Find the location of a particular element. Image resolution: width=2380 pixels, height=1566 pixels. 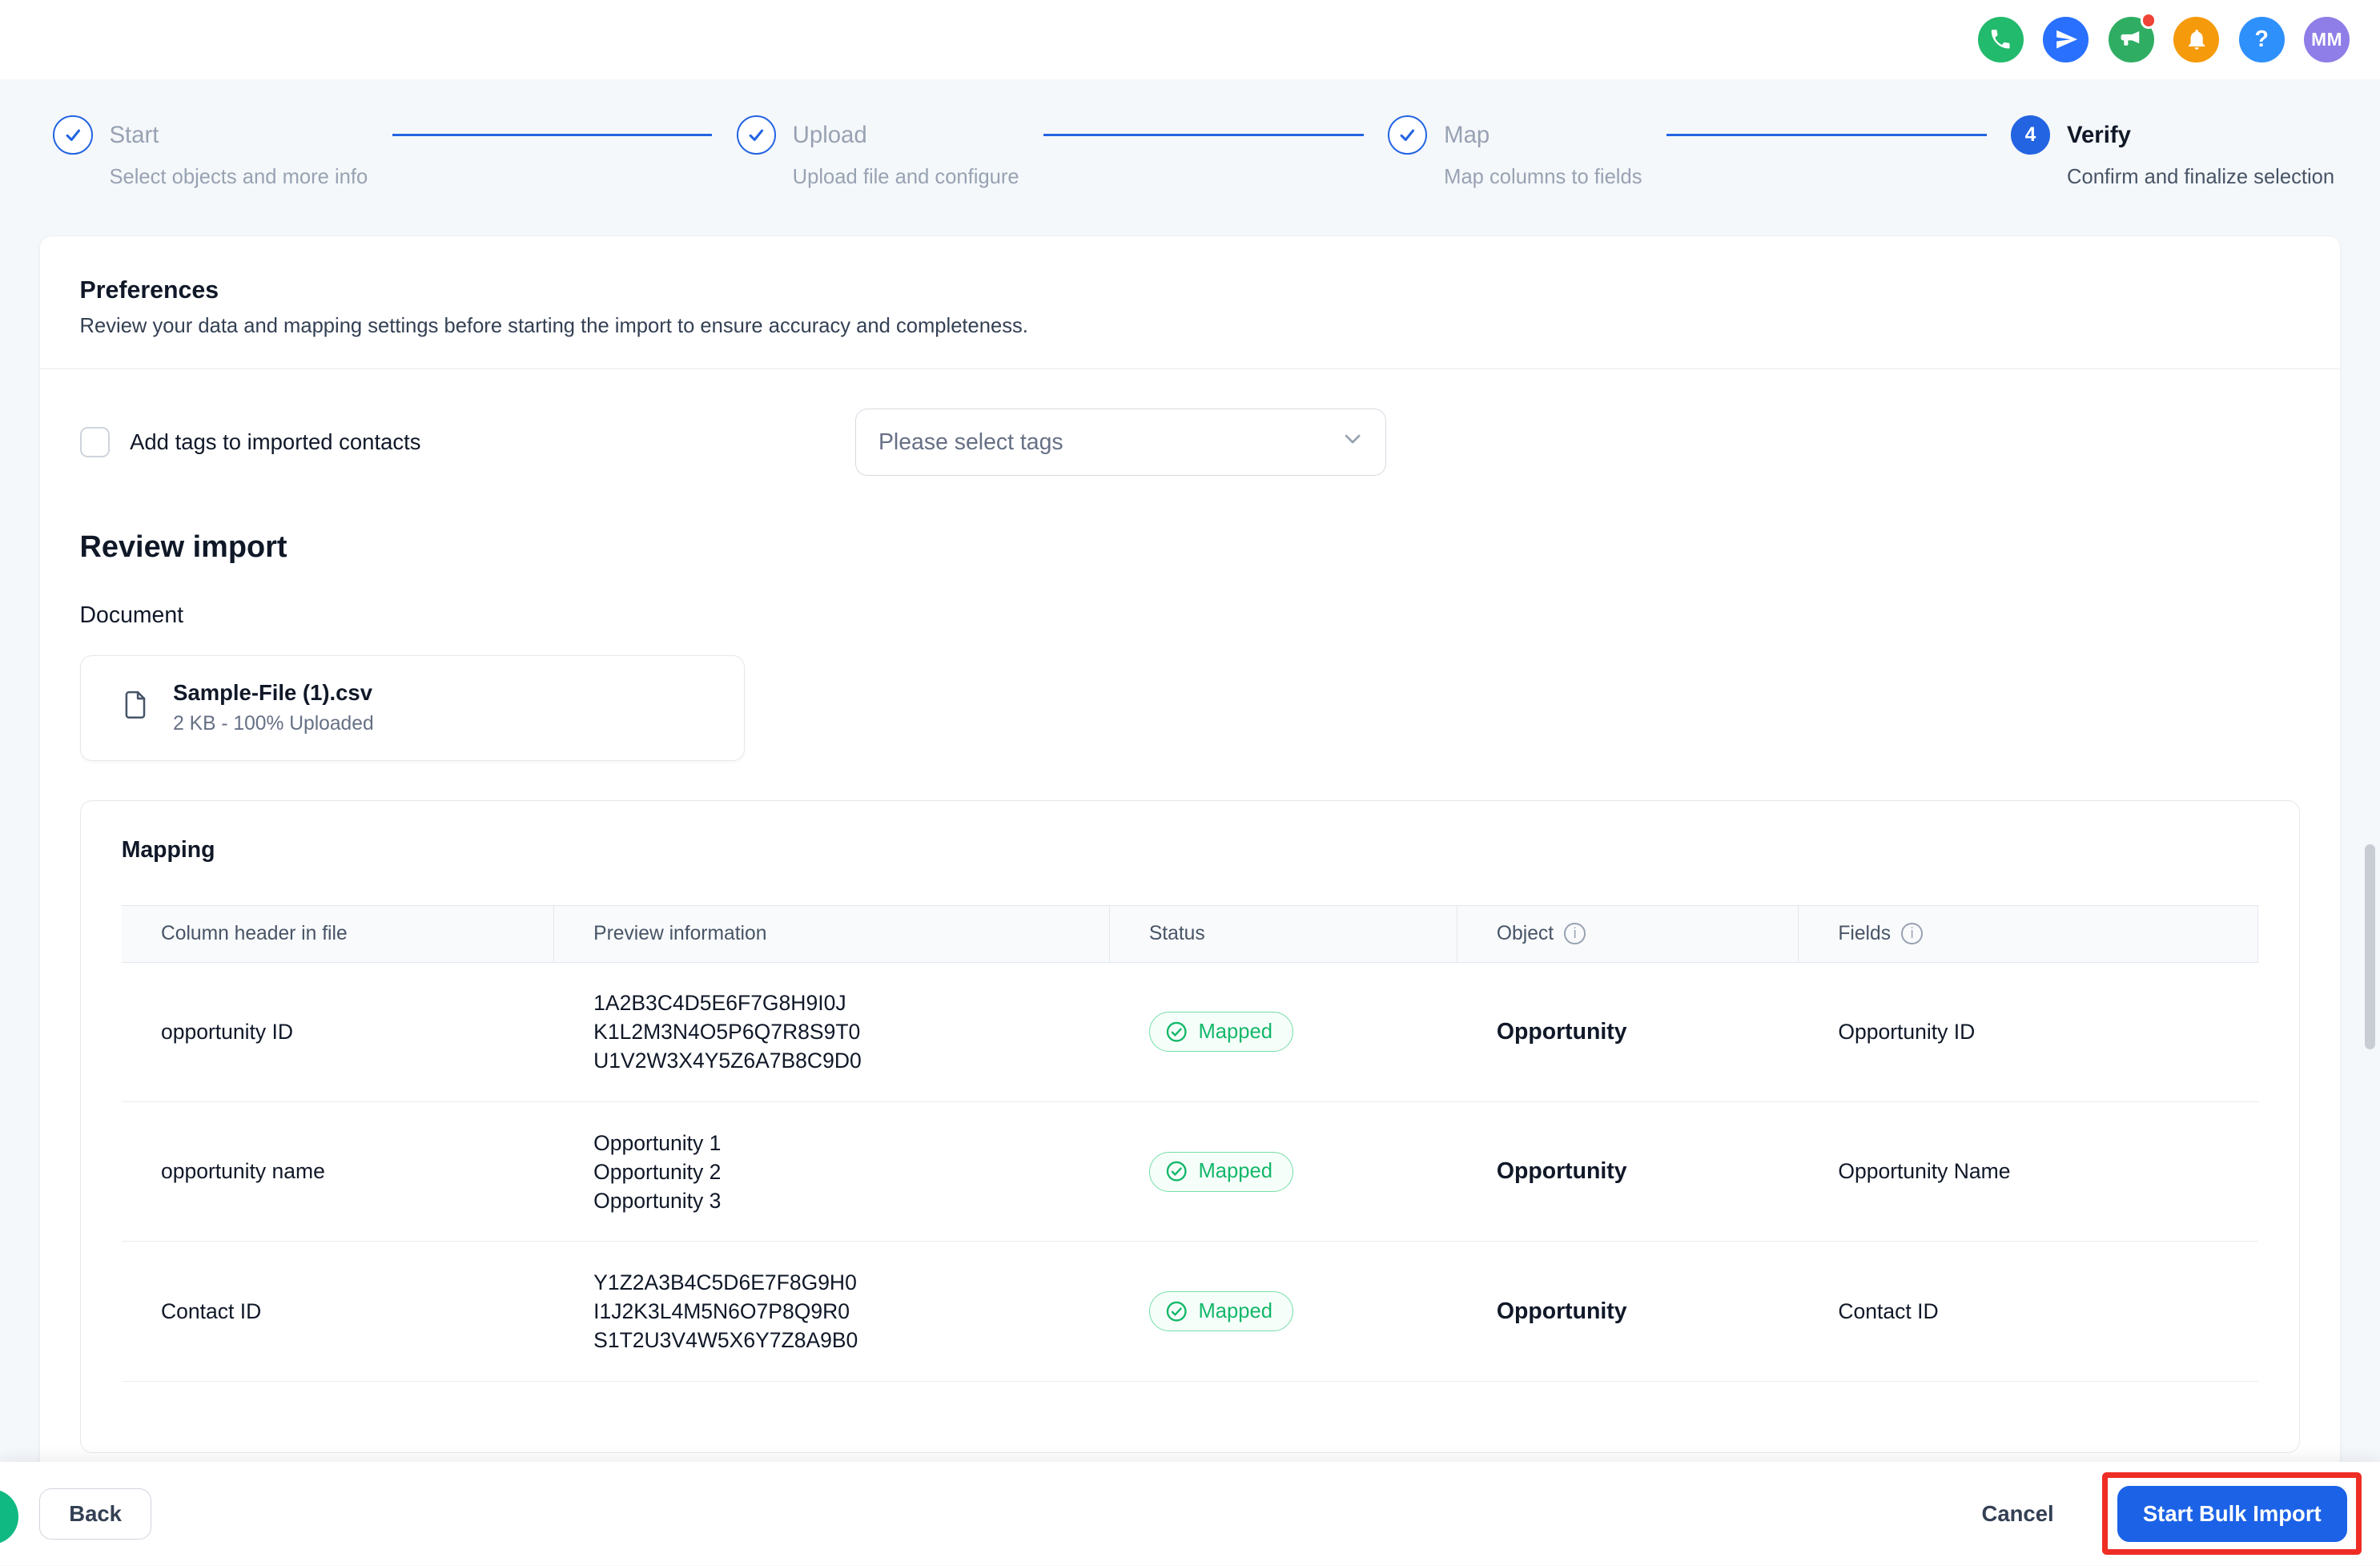

start-bulk-import-button: Start Bulk Import is located at coordinates (2232, 1513).